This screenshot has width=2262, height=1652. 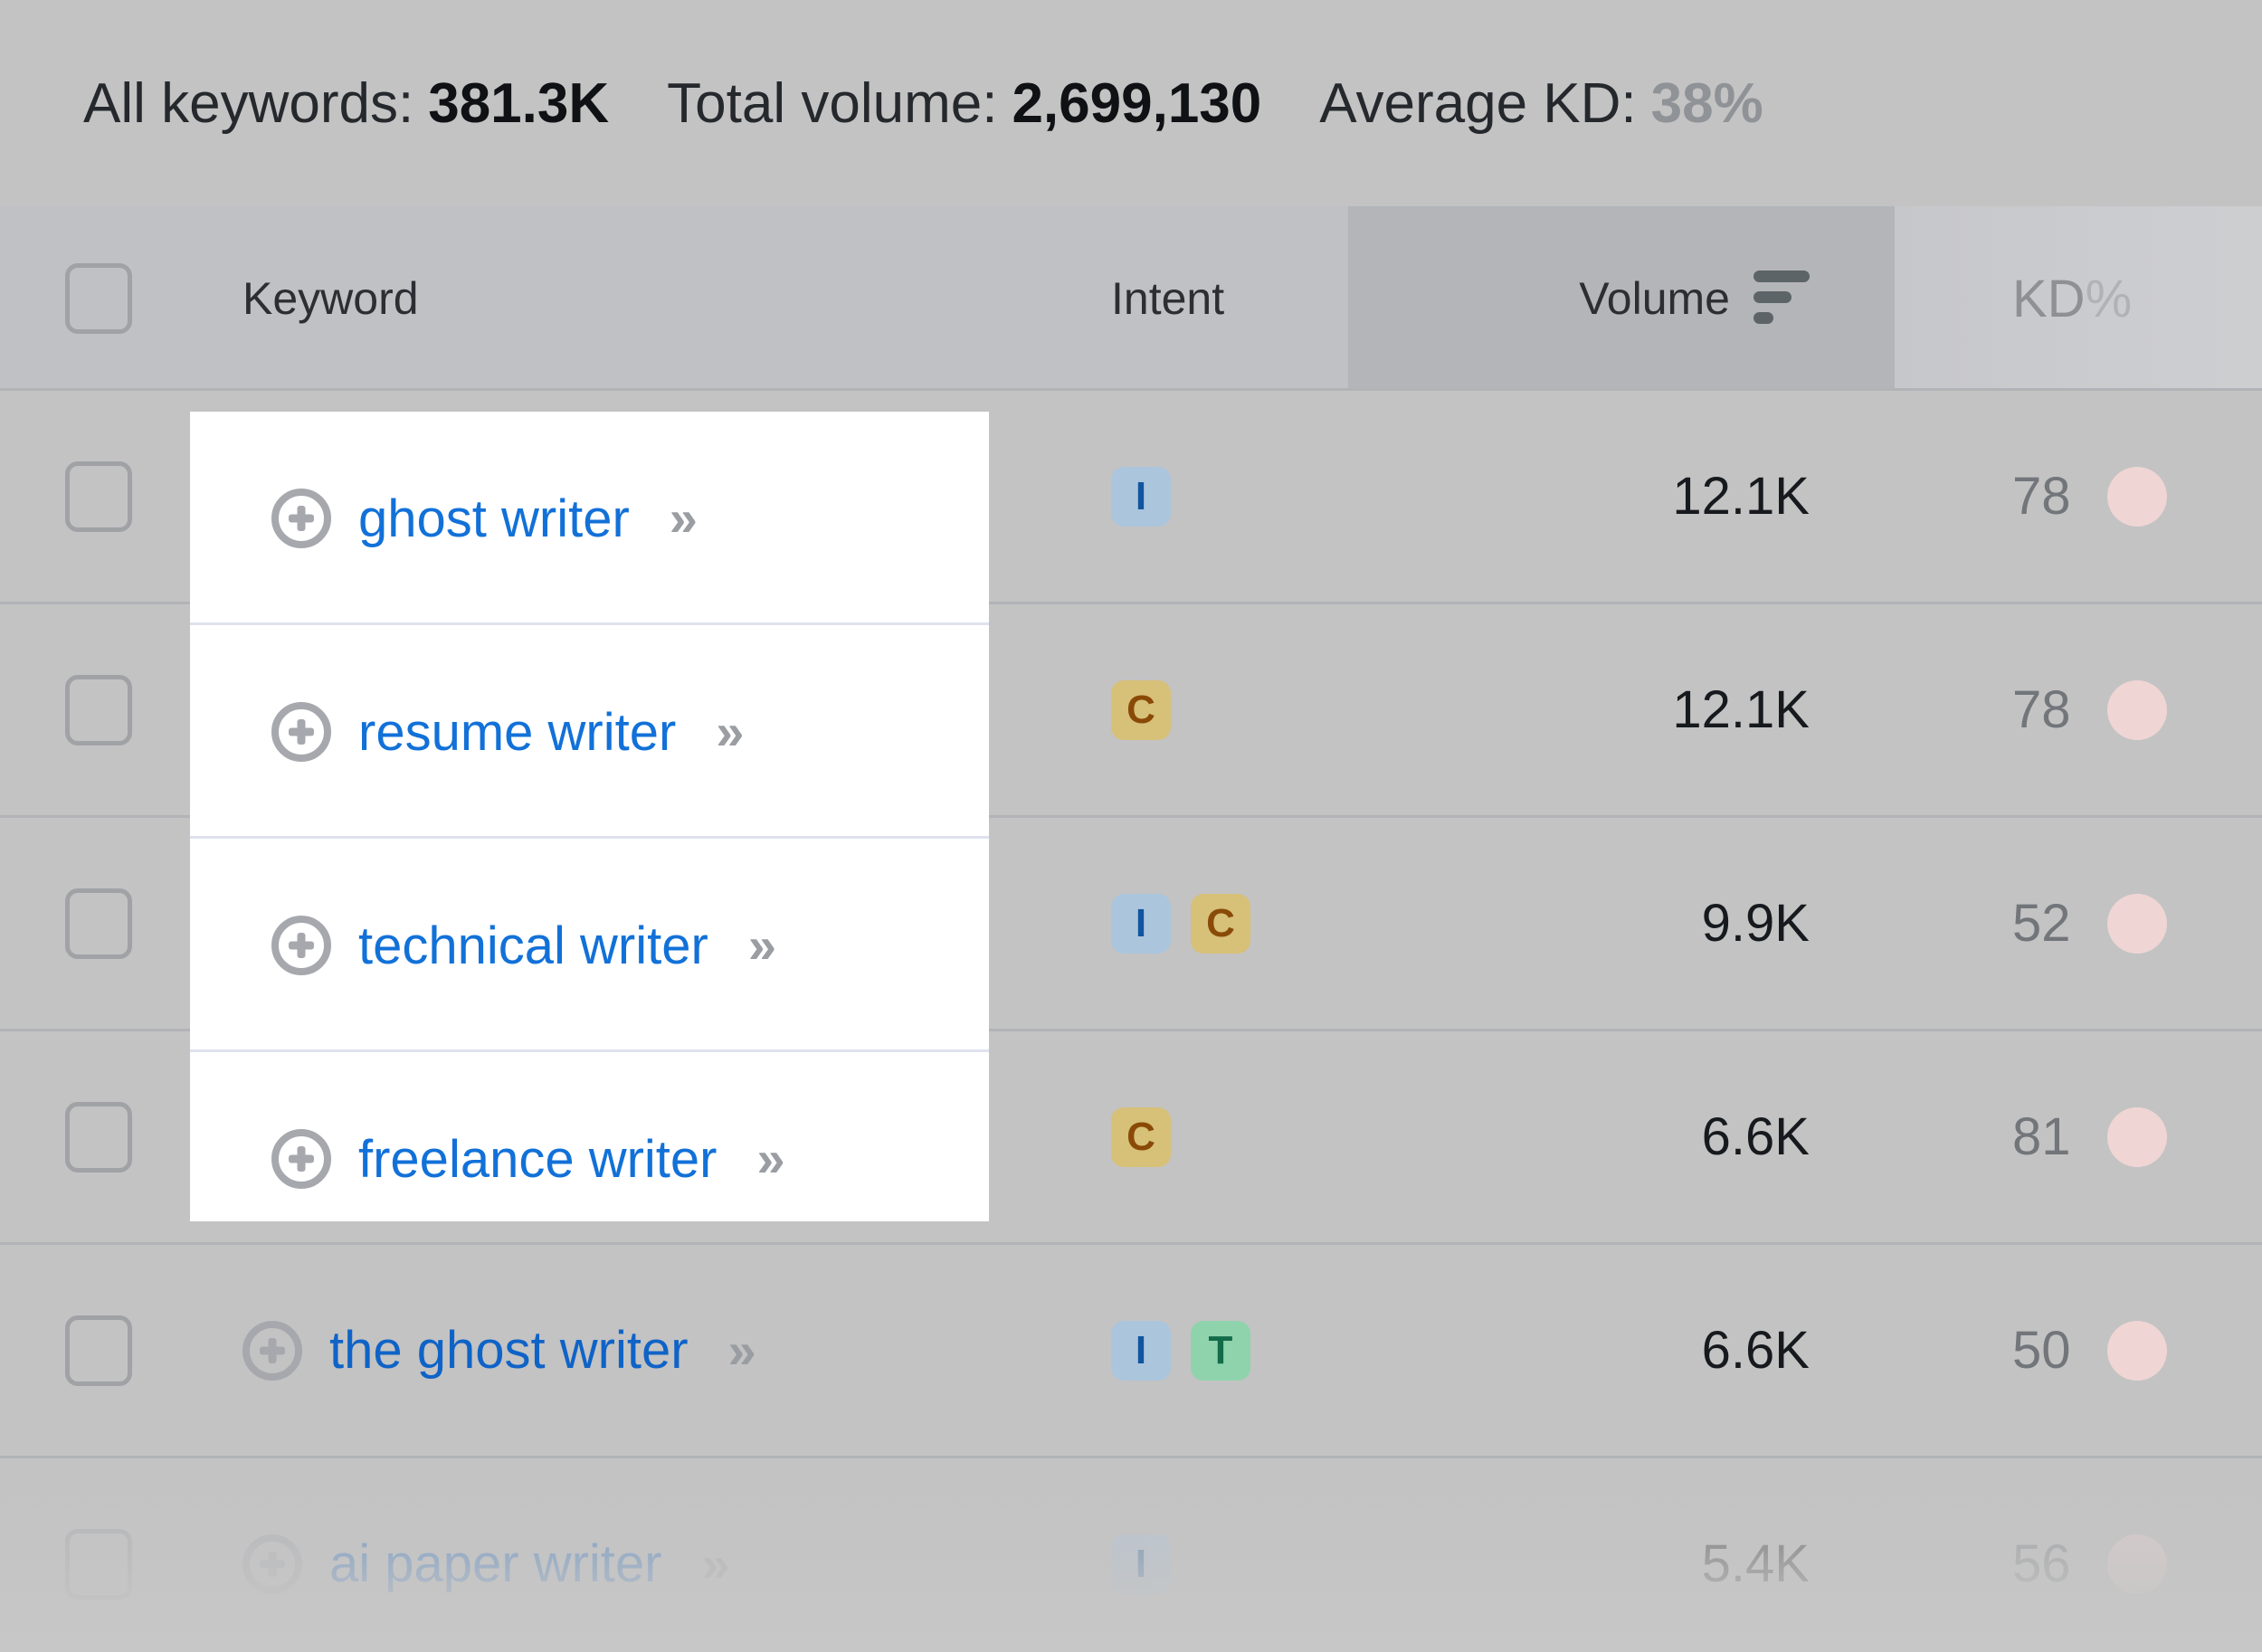 What do you see at coordinates (519, 103) in the screenshot?
I see `summary-all-keywords-value: 381.3K` at bounding box center [519, 103].